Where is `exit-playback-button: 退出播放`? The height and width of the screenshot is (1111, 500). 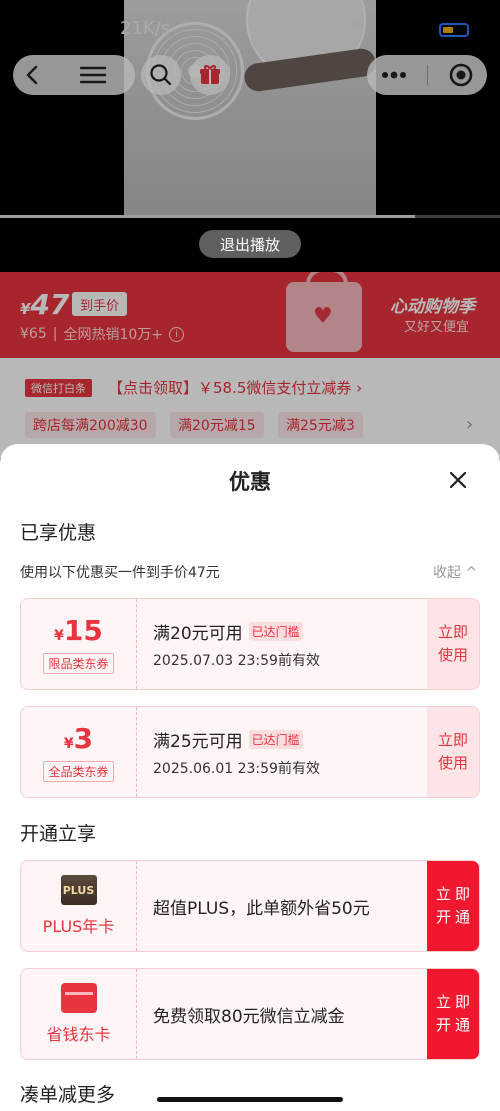 exit-playback-button: 退出播放 is located at coordinates (250, 244).